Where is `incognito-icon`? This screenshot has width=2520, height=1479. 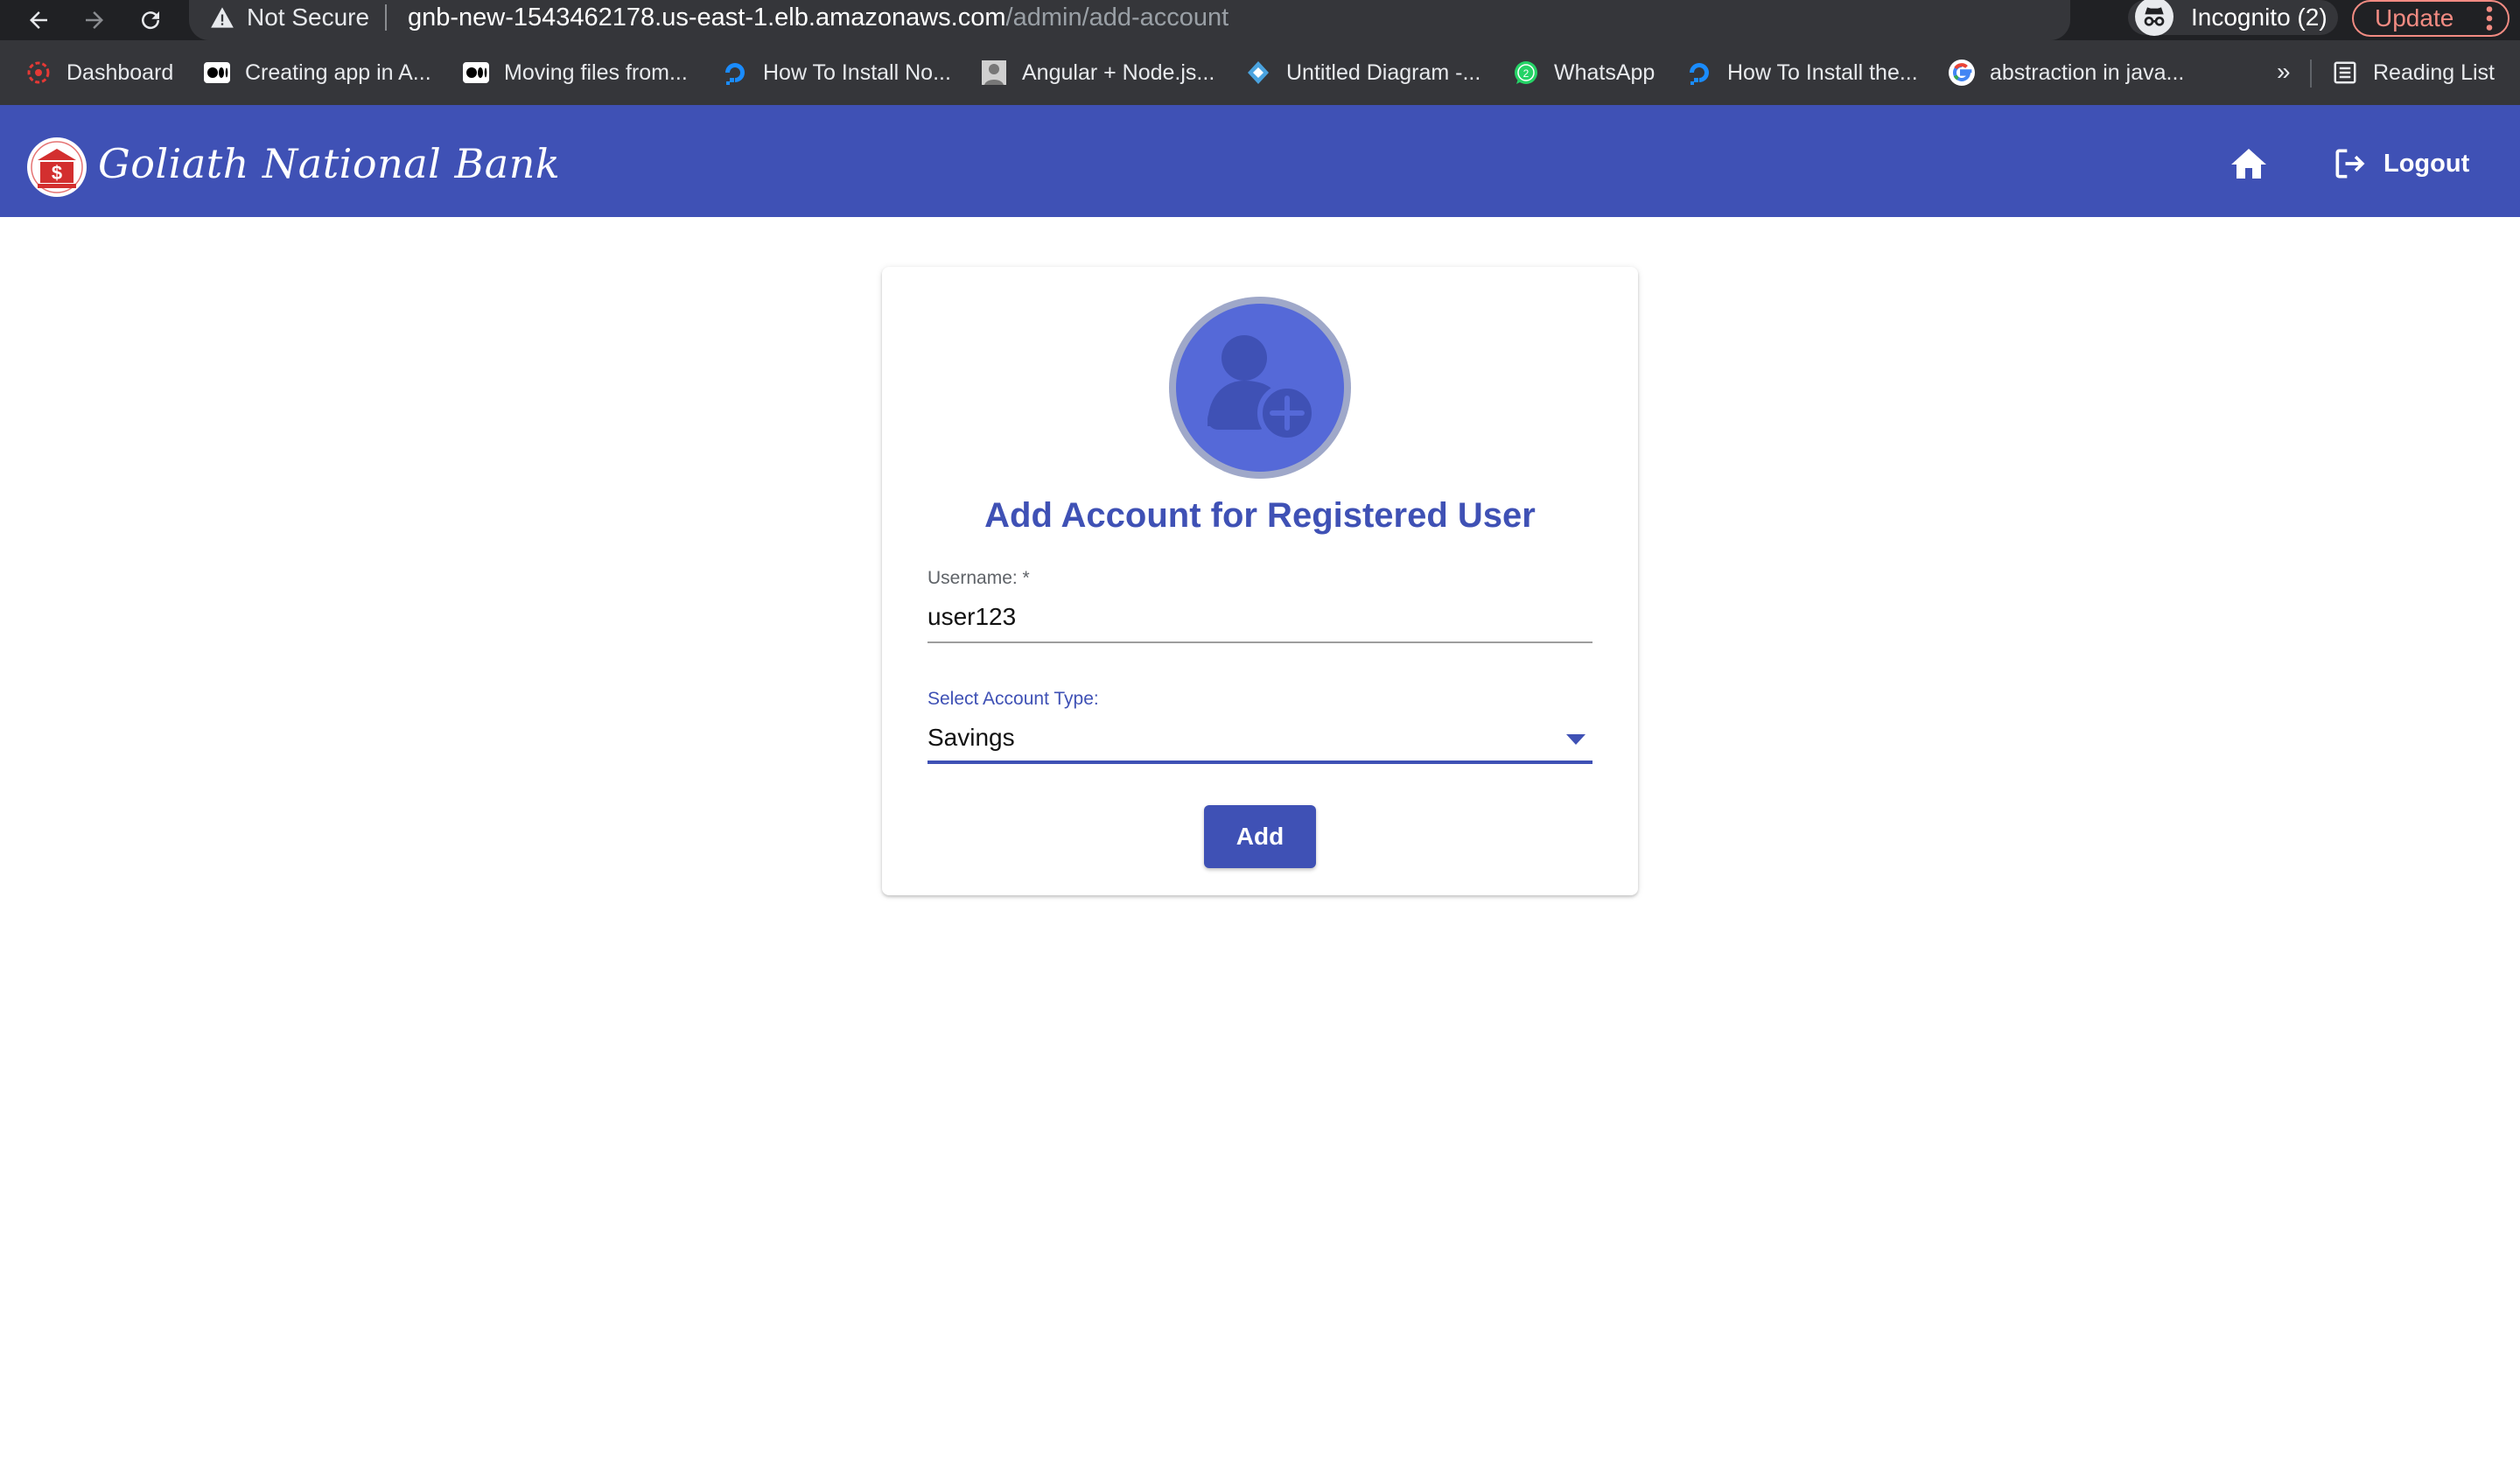
incognito-icon is located at coordinates (2154, 18).